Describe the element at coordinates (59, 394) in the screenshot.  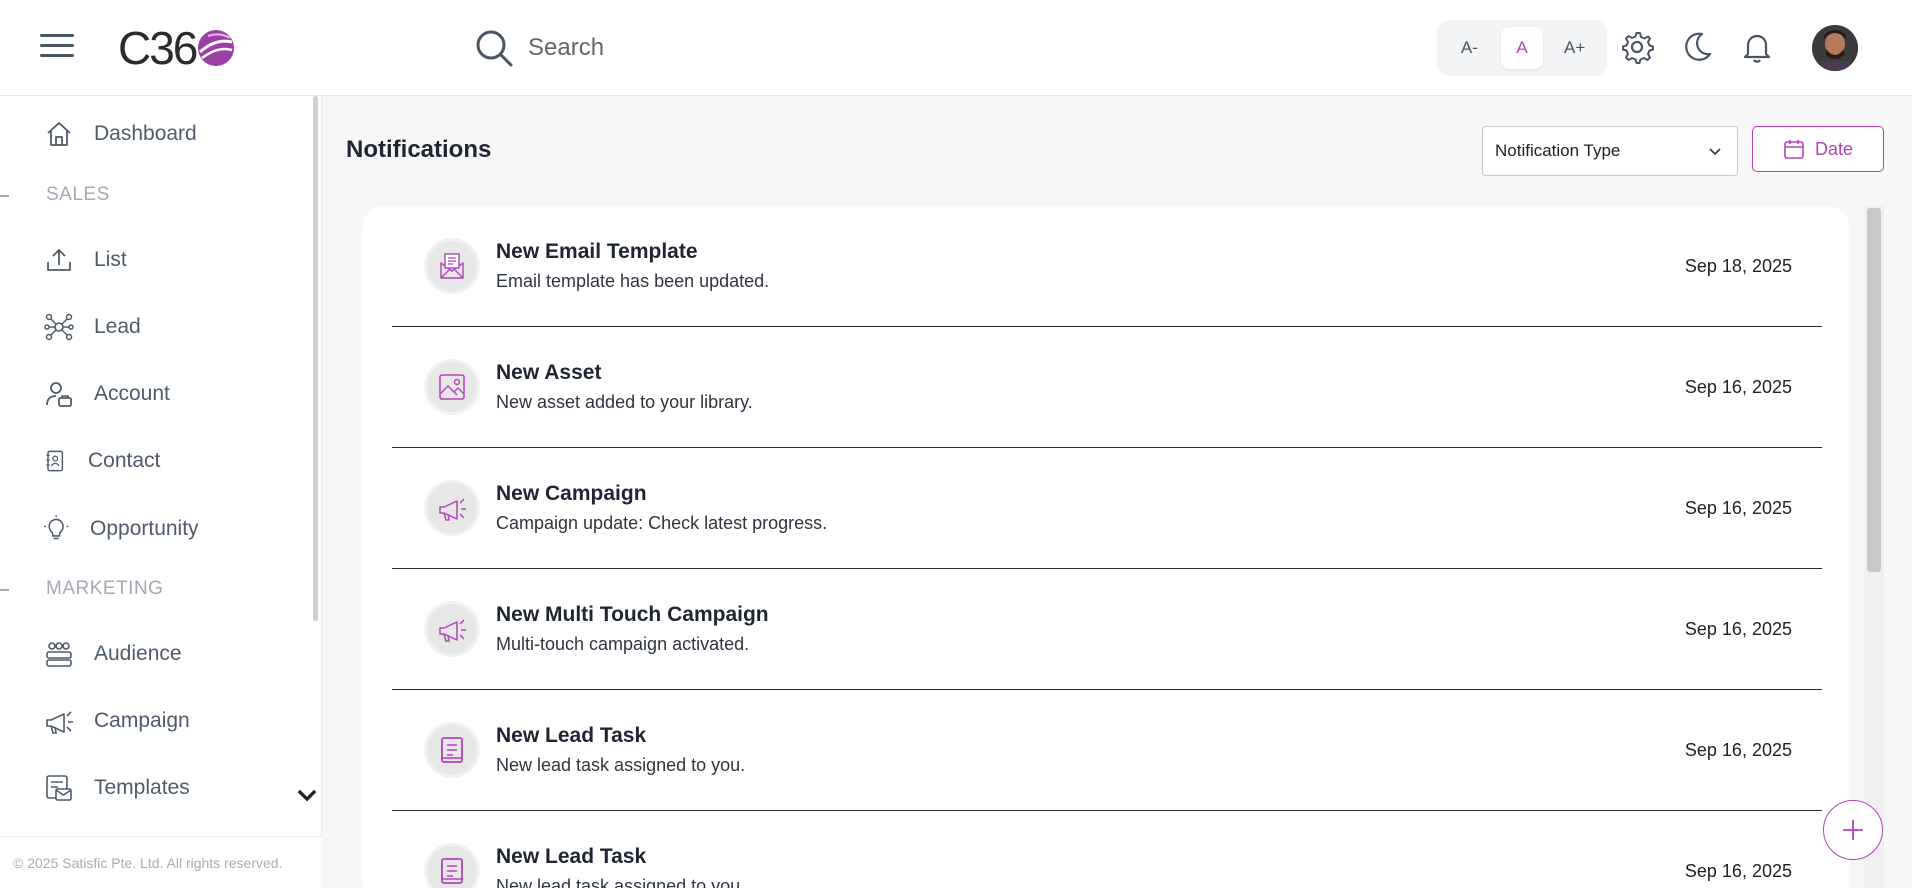
I see `user-briefcase-icon` at that location.